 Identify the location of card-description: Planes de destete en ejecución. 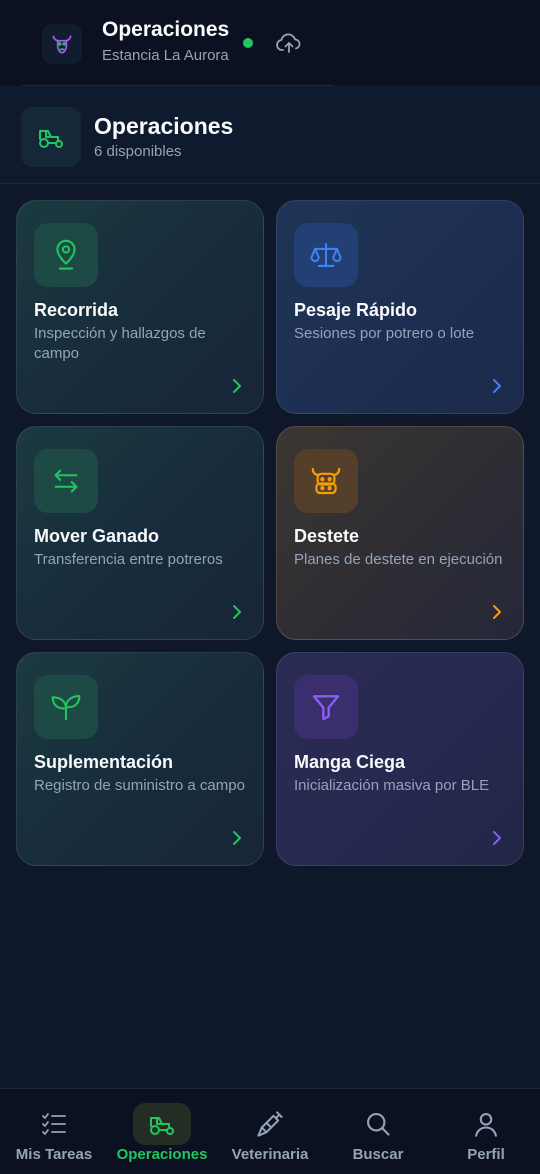
(398, 559).